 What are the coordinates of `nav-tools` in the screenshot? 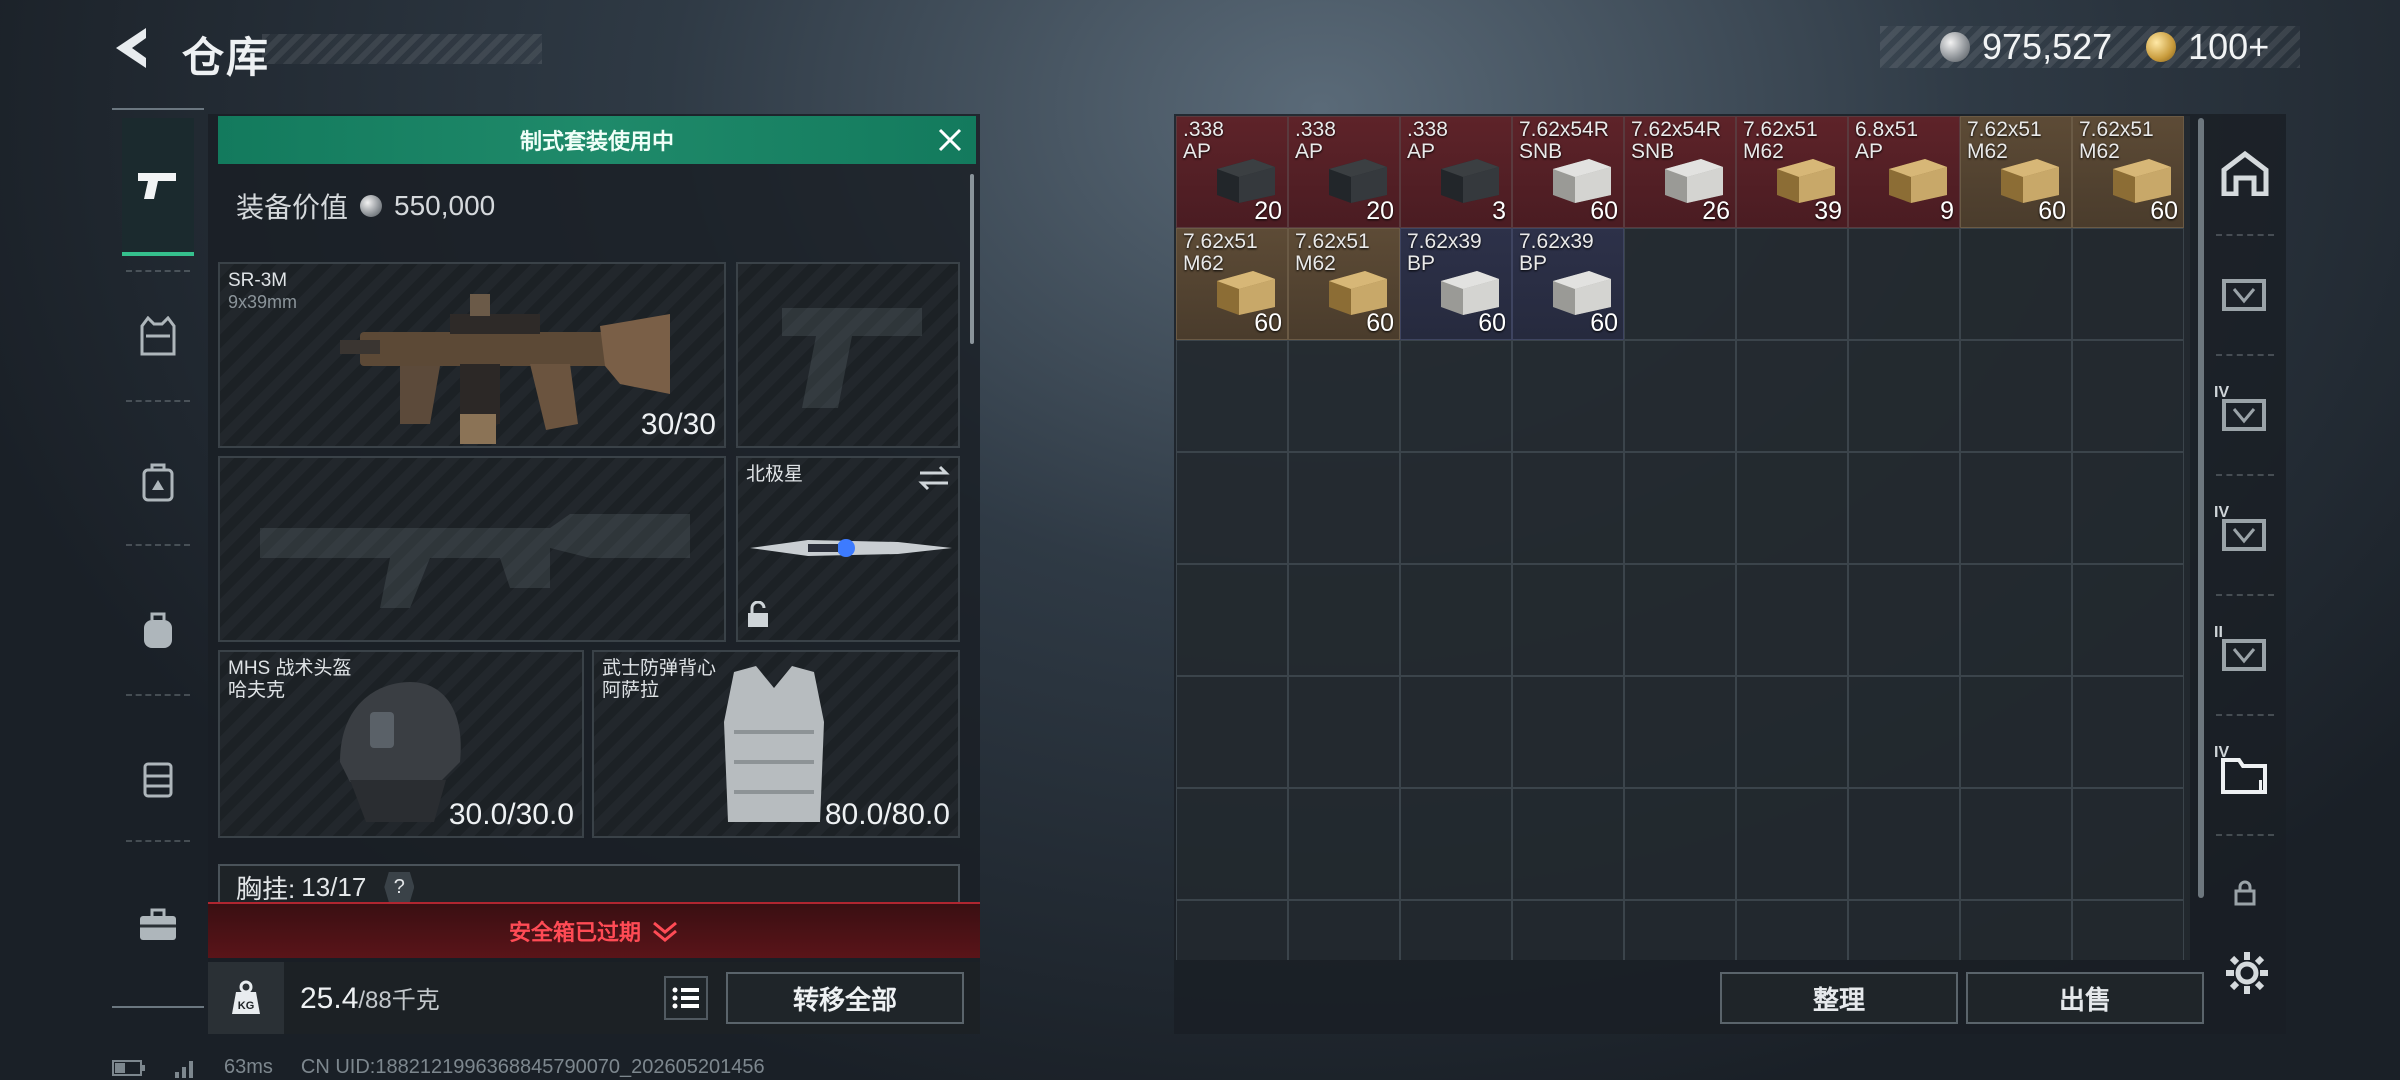 It's located at (158, 924).